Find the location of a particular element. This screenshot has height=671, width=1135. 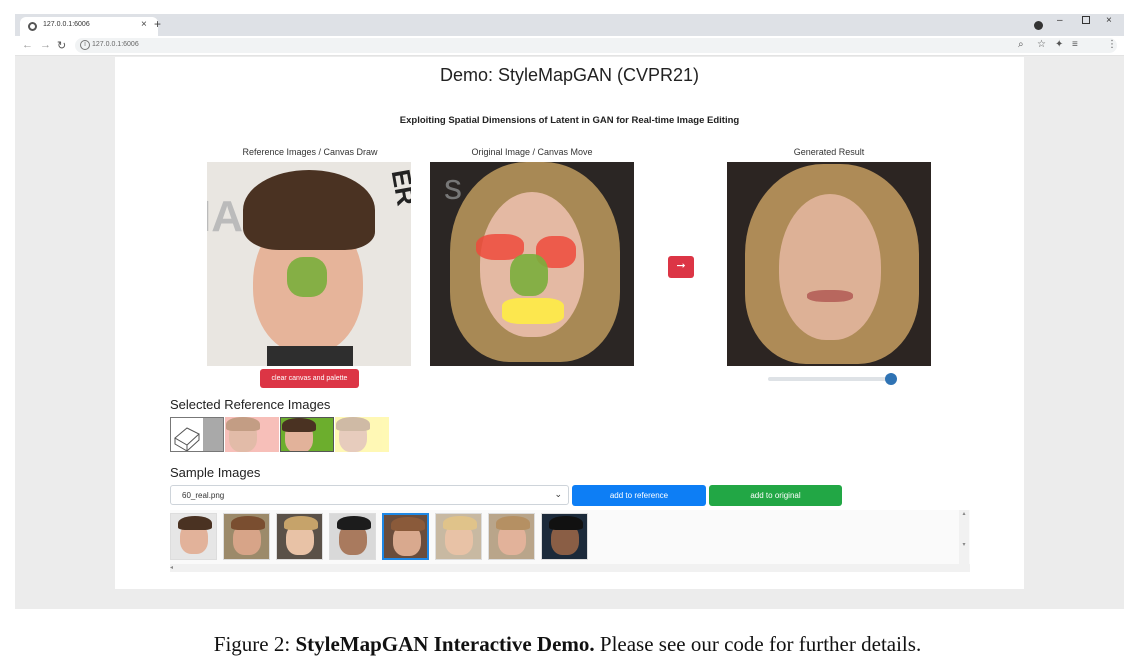

address-bar: ← → ↻ i 127.0.0.1:6006 ⌕ ☆ ✦ ≡ ⋮ is located at coordinates (569, 46).